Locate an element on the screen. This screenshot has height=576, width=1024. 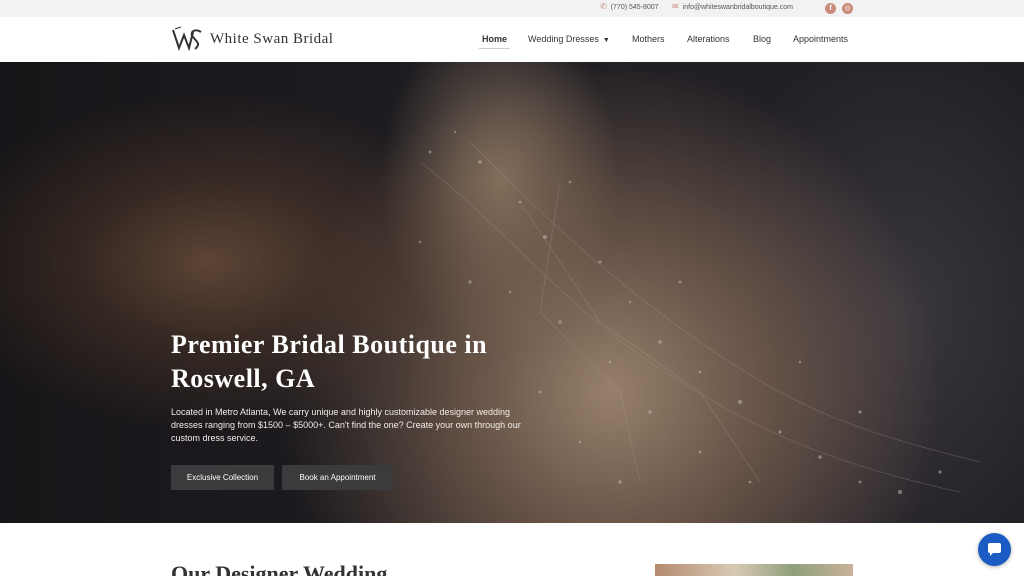
nav-appointments: Appointments is located at coordinates (820, 39).